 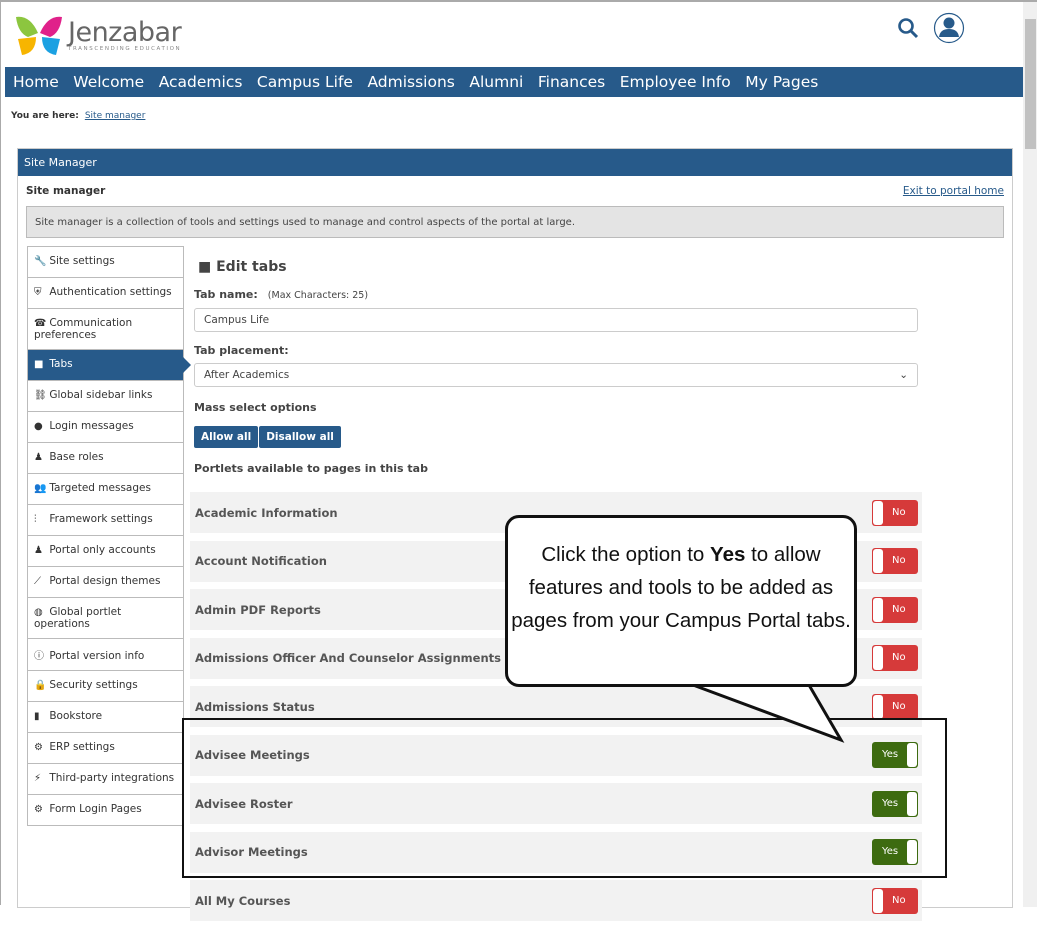 I want to click on nav-alumni: Alumni, so click(x=496, y=82).